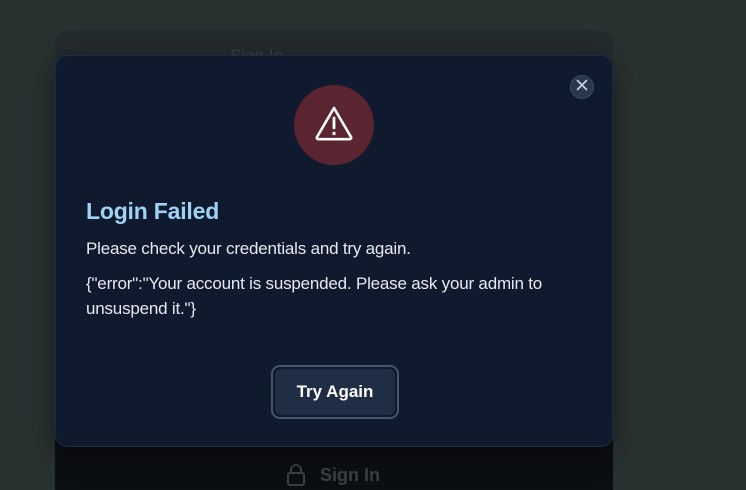  Describe the element at coordinates (296, 475) in the screenshot. I see `lock-icon` at that location.